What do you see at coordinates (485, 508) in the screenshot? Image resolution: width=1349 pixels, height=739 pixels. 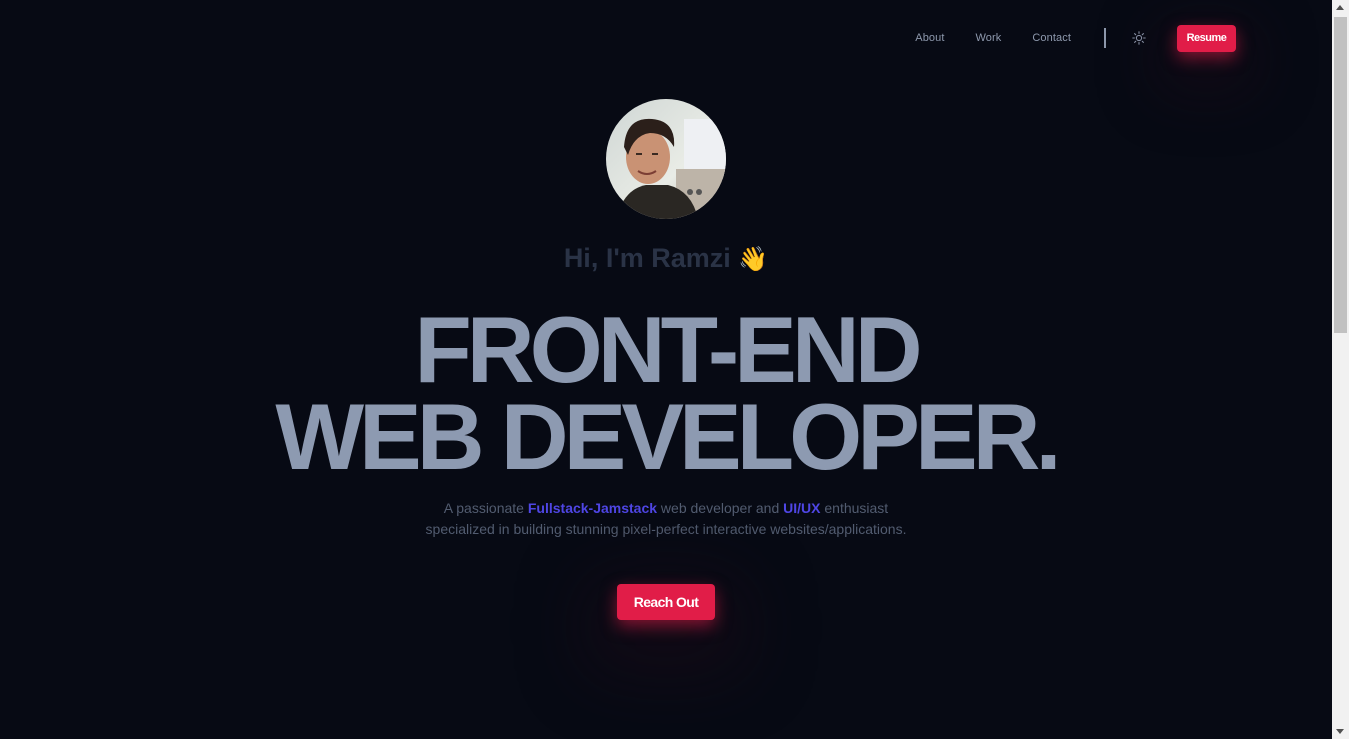 I see `subtitle-text: A passionate` at bounding box center [485, 508].